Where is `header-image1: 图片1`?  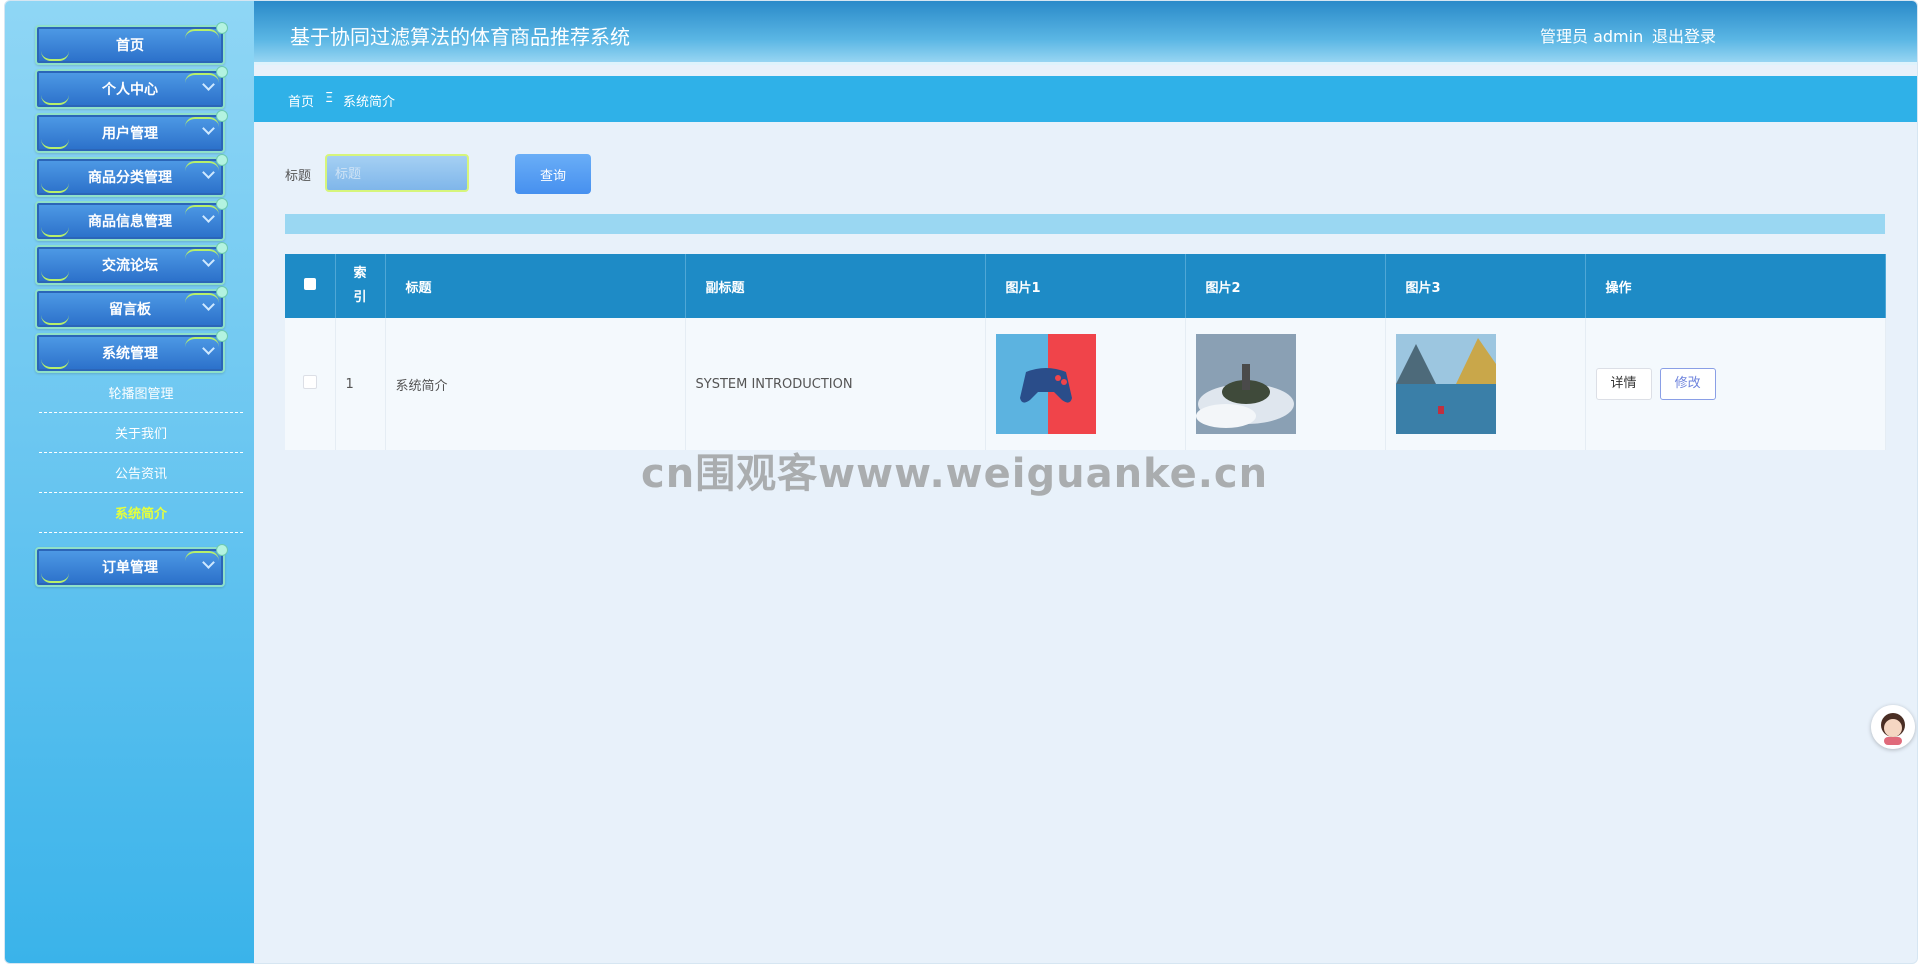 header-image1: 图片1 is located at coordinates (1085, 286).